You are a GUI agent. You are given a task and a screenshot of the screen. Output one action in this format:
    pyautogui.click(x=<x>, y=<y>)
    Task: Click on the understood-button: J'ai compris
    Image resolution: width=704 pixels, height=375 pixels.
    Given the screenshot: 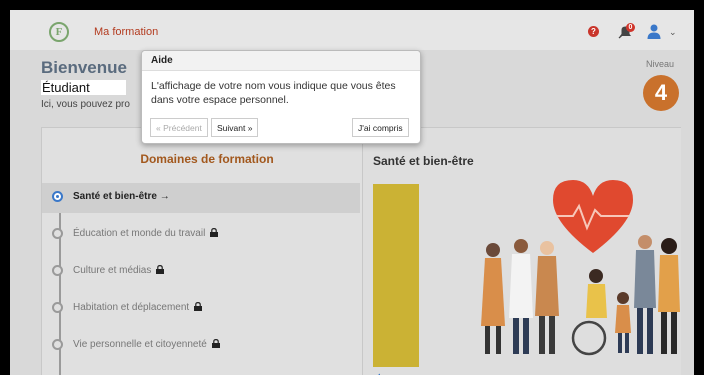 What is the action you would take?
    pyautogui.click(x=380, y=127)
    